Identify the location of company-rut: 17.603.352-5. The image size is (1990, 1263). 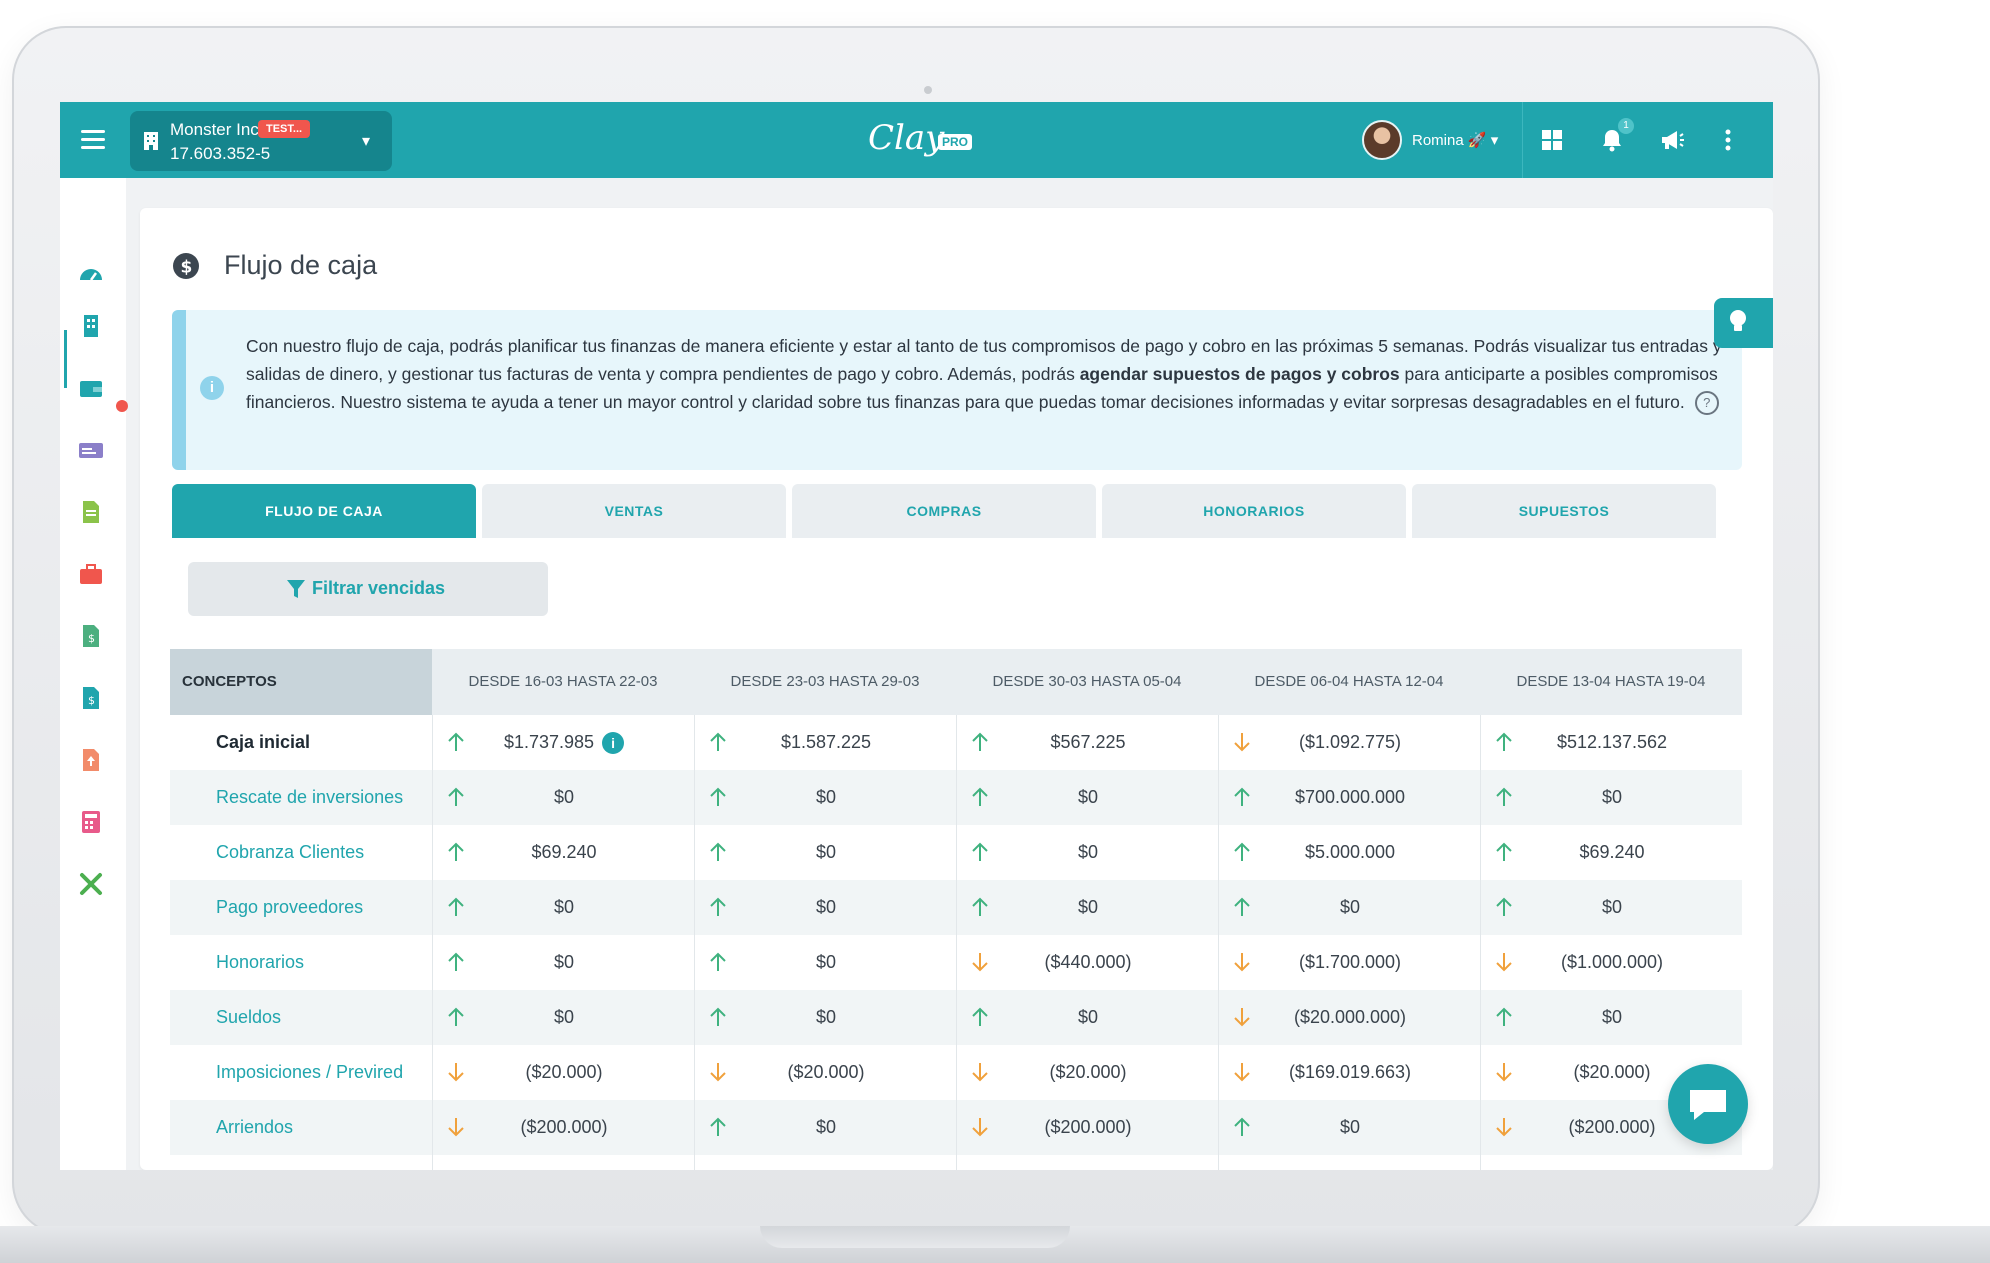
(220, 153).